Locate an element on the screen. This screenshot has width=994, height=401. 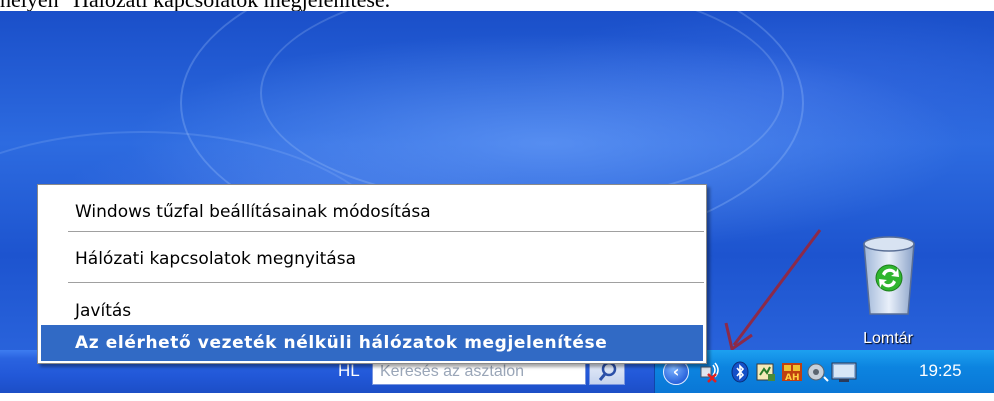
recycle-bin-icon is located at coordinates (889, 275).